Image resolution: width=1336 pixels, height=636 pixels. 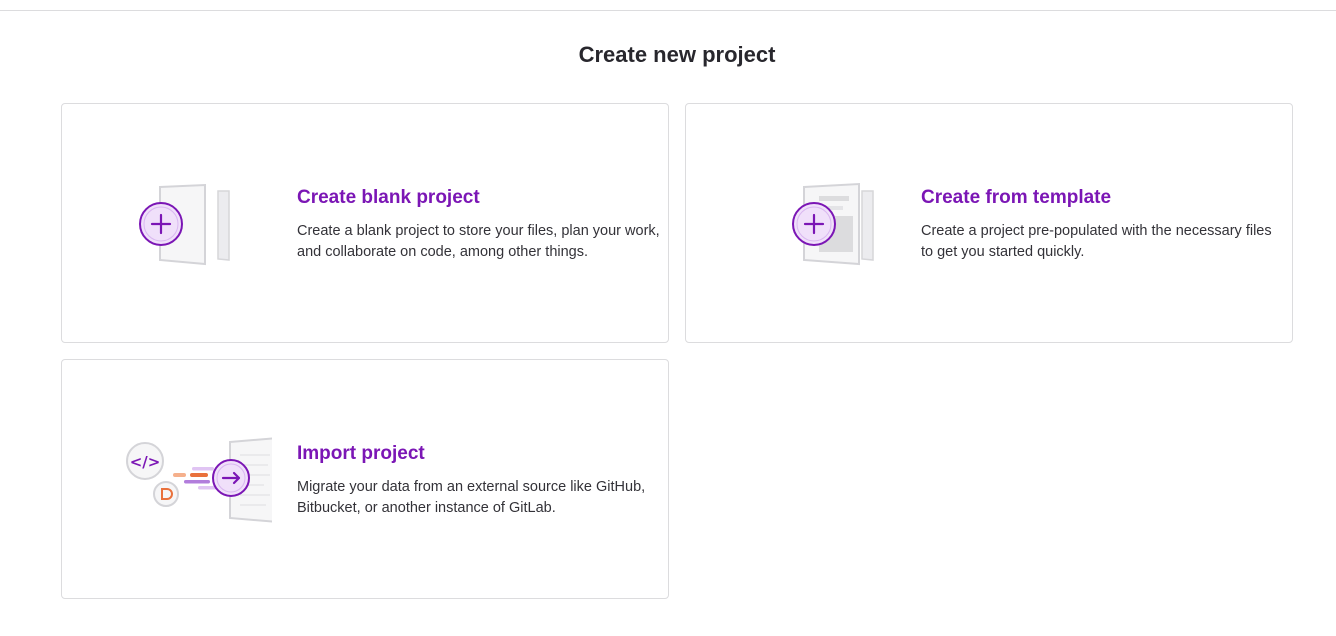 What do you see at coordinates (182, 224) in the screenshot?
I see `blank-project-illustration` at bounding box center [182, 224].